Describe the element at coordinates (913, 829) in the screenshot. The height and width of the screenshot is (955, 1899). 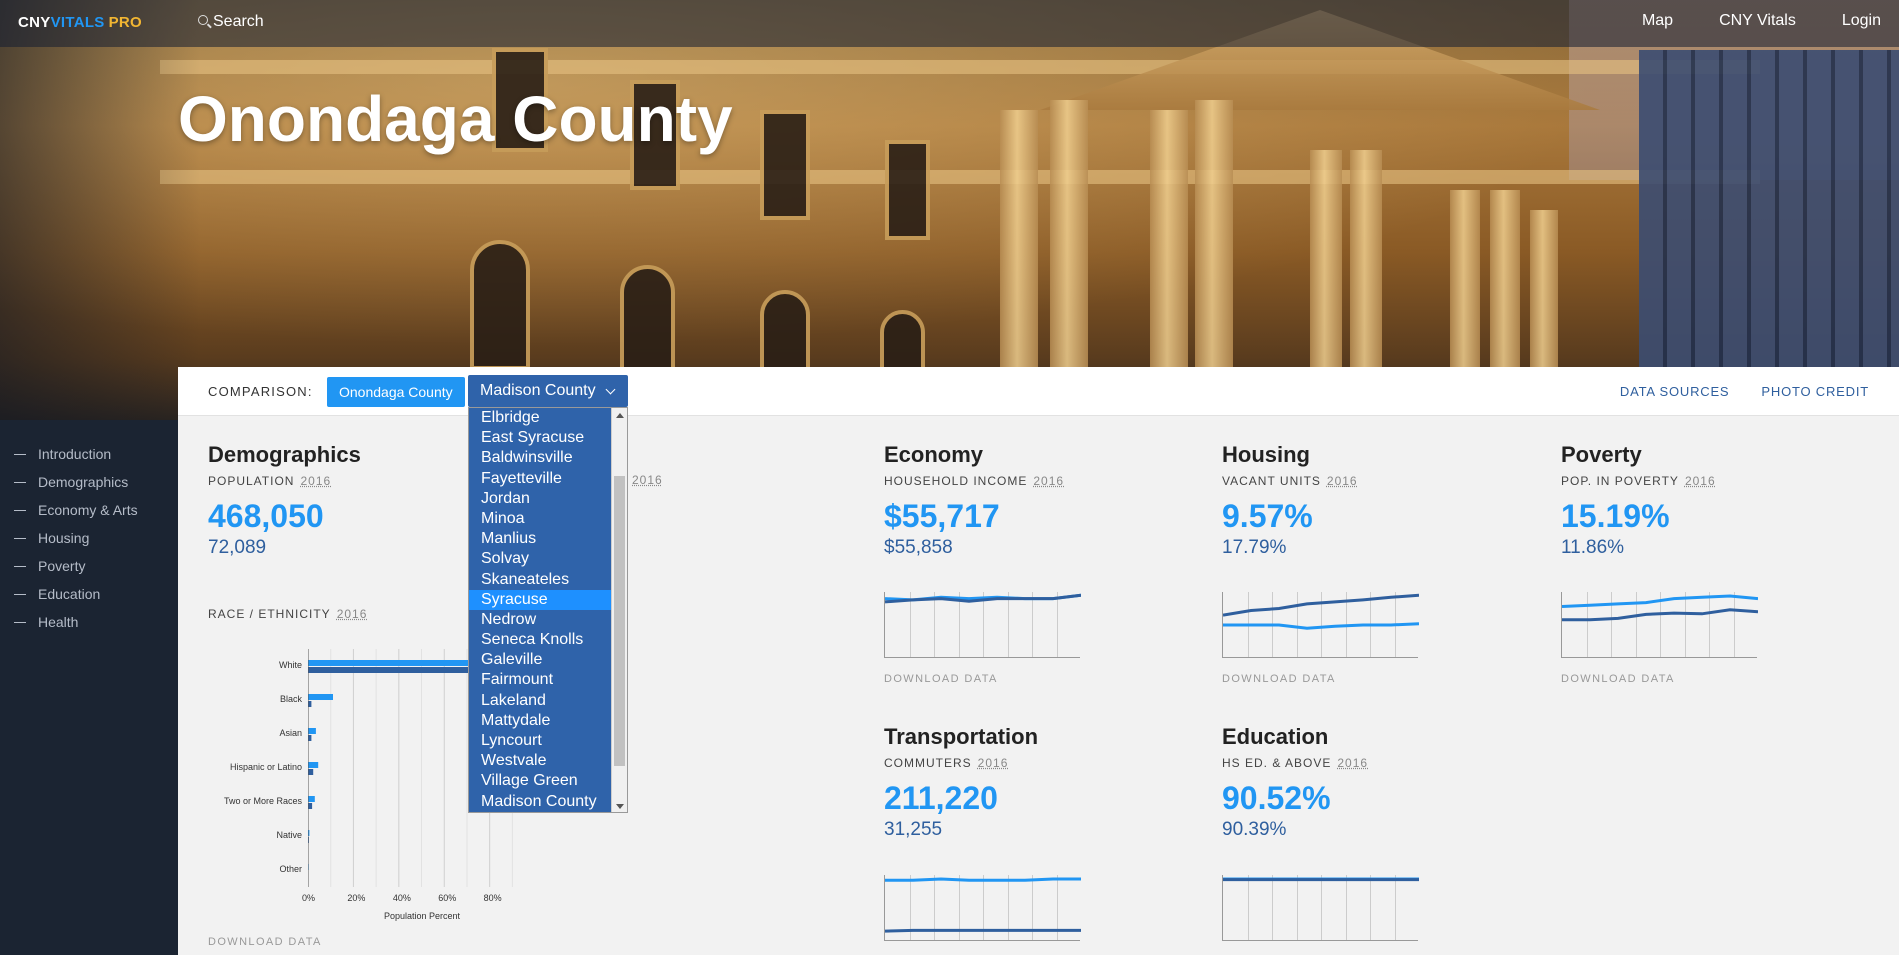
I see `metric-compare-value: 31,255` at that location.